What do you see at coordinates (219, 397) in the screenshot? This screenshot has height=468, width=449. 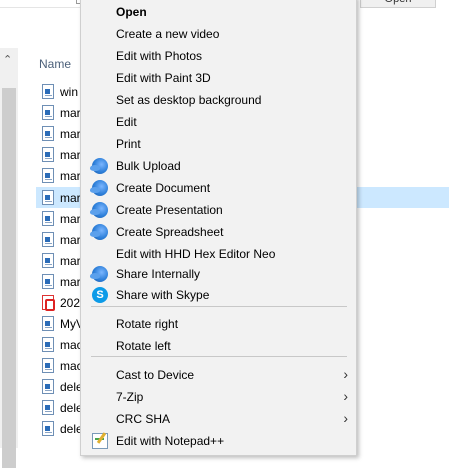 I see `menu-item-7-zip: 7-Zip ›` at bounding box center [219, 397].